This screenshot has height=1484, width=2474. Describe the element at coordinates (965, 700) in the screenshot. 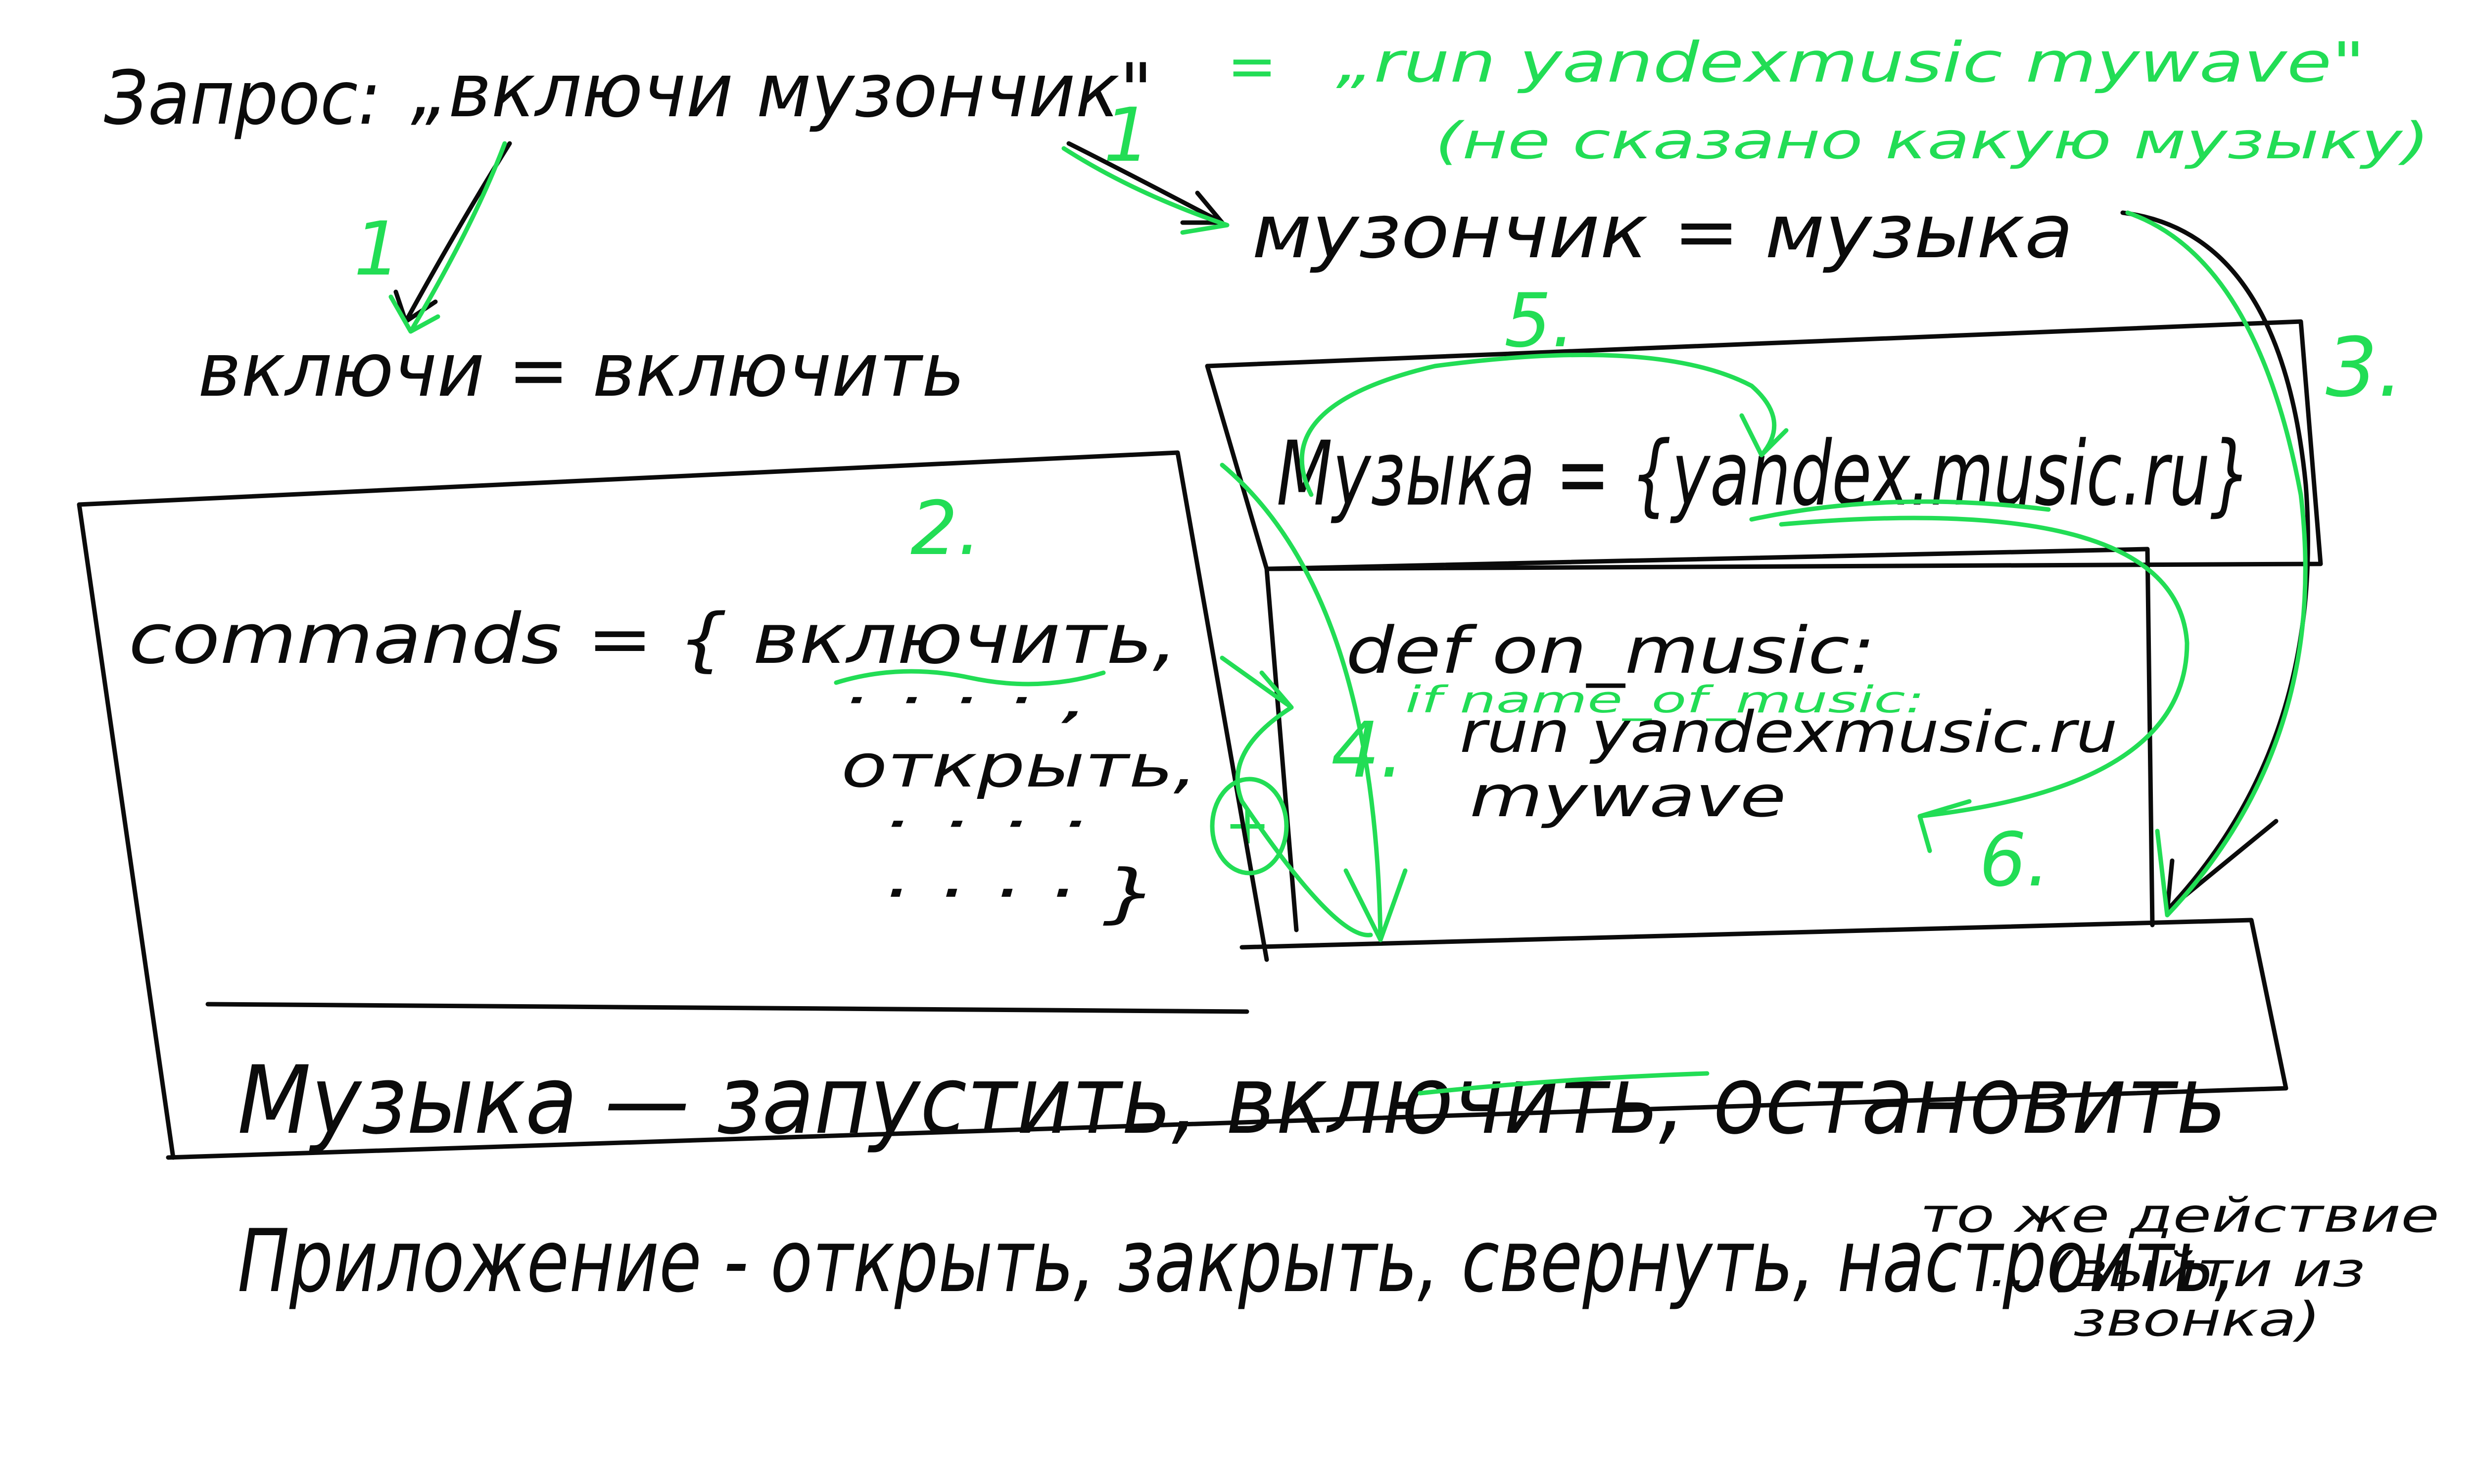

I see `commands-dots-1: · · · · ,` at that location.